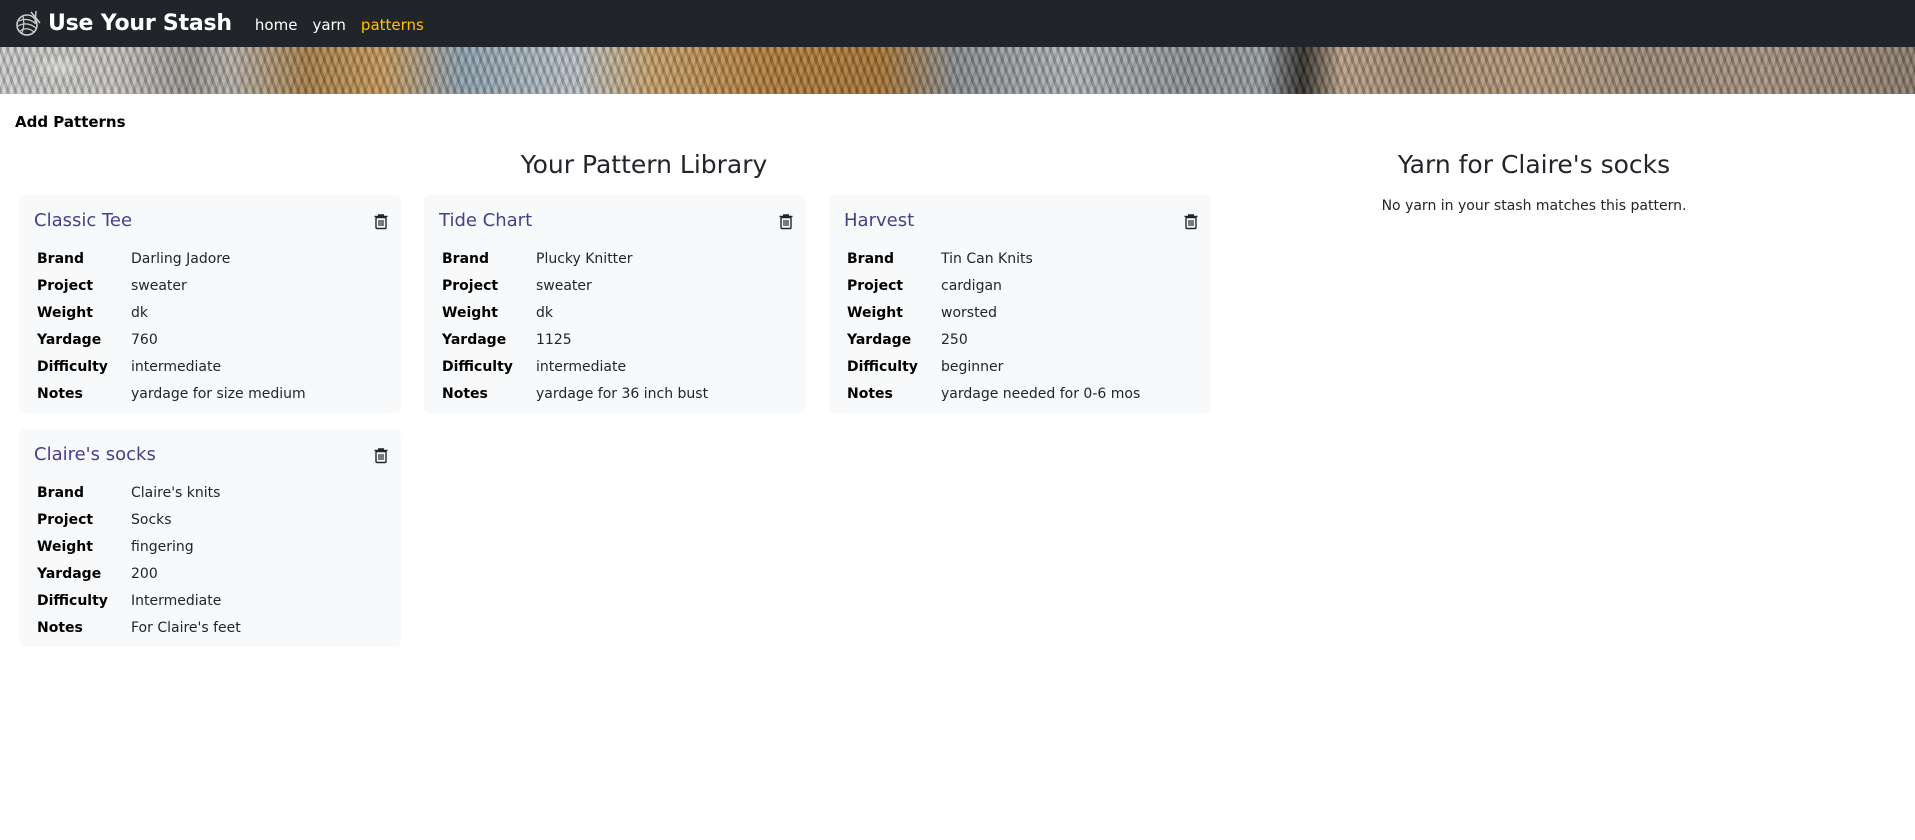  What do you see at coordinates (218, 393) in the screenshot?
I see `field-value: yardage for size medium` at bounding box center [218, 393].